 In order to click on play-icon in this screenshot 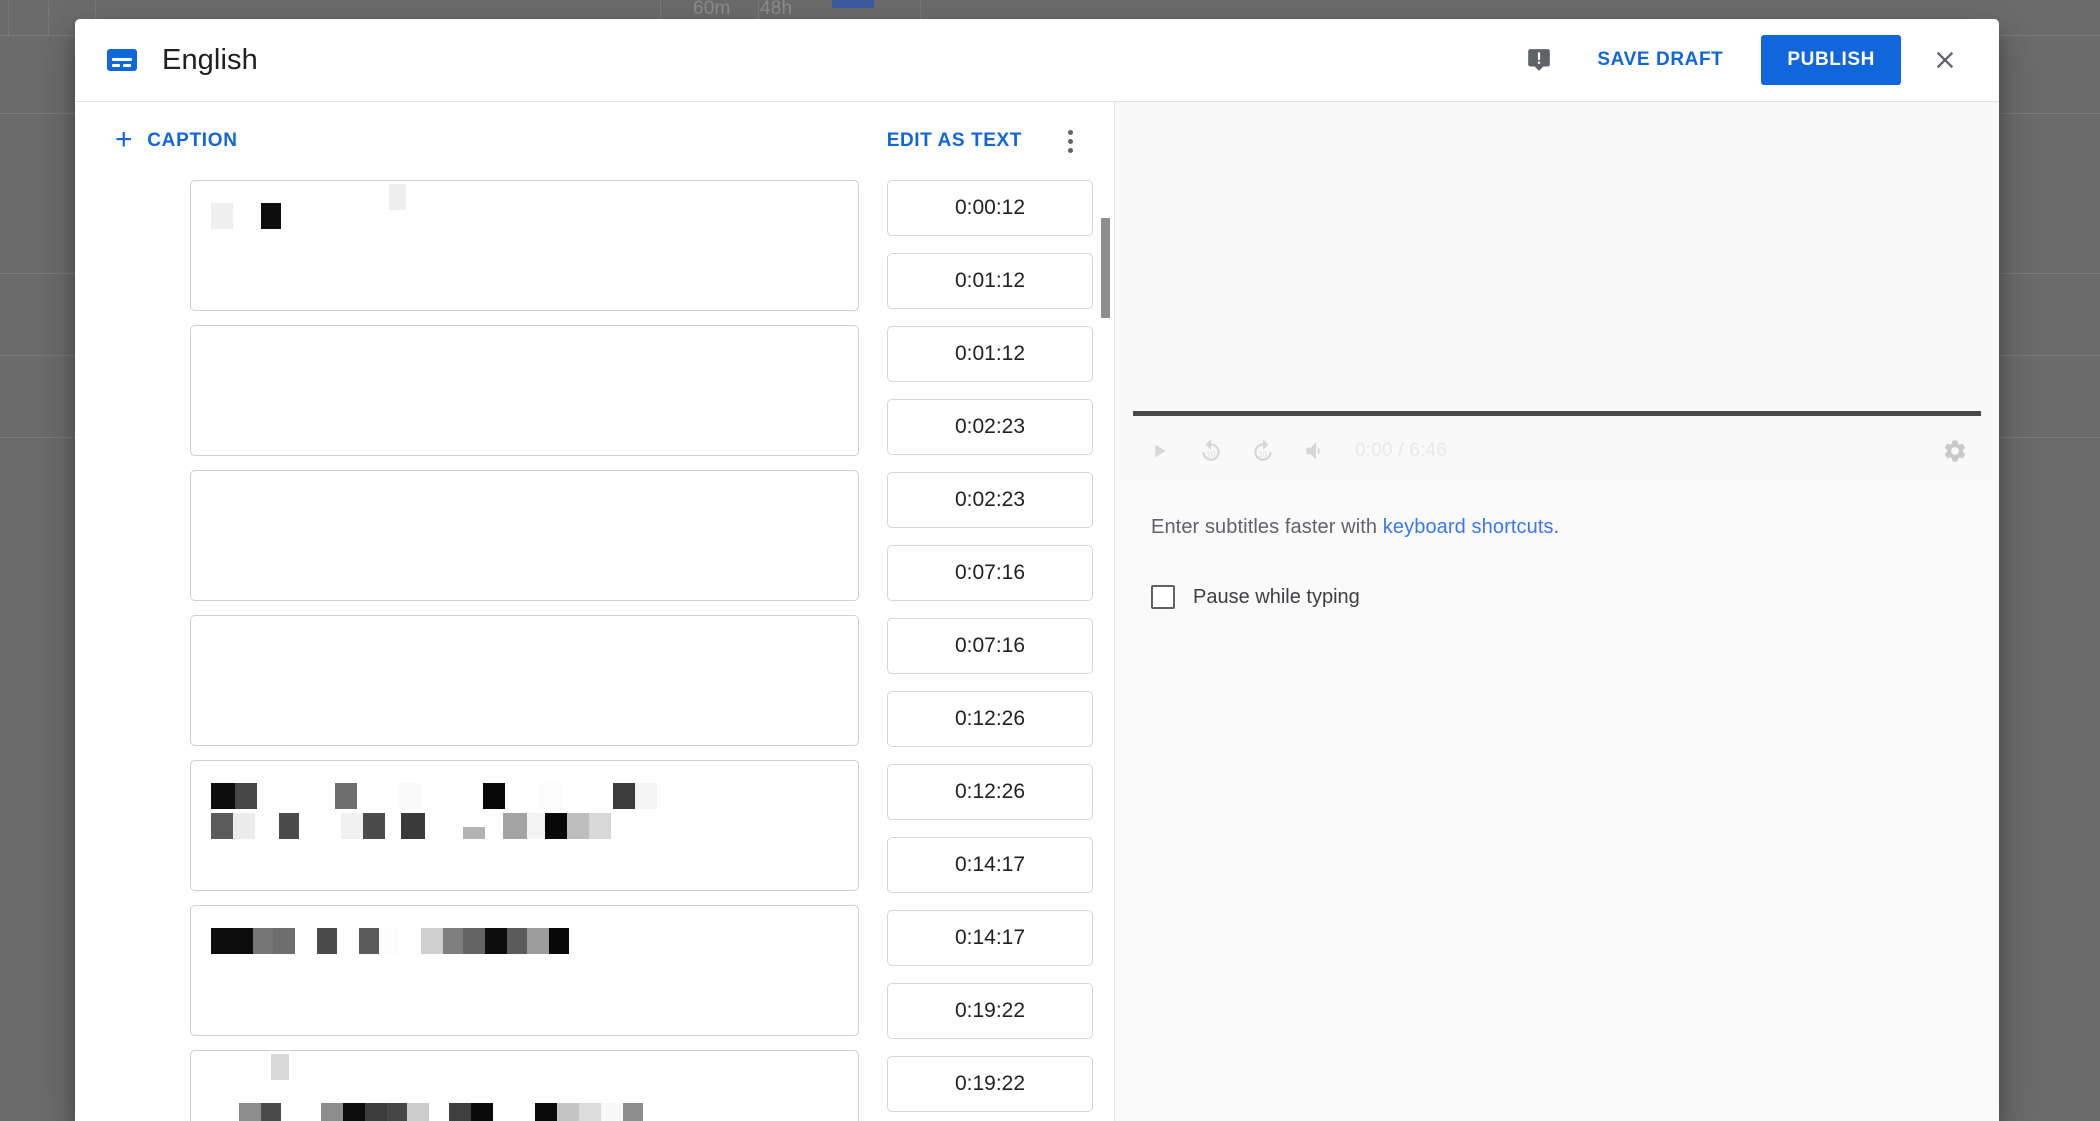, I will do `click(1160, 451)`.